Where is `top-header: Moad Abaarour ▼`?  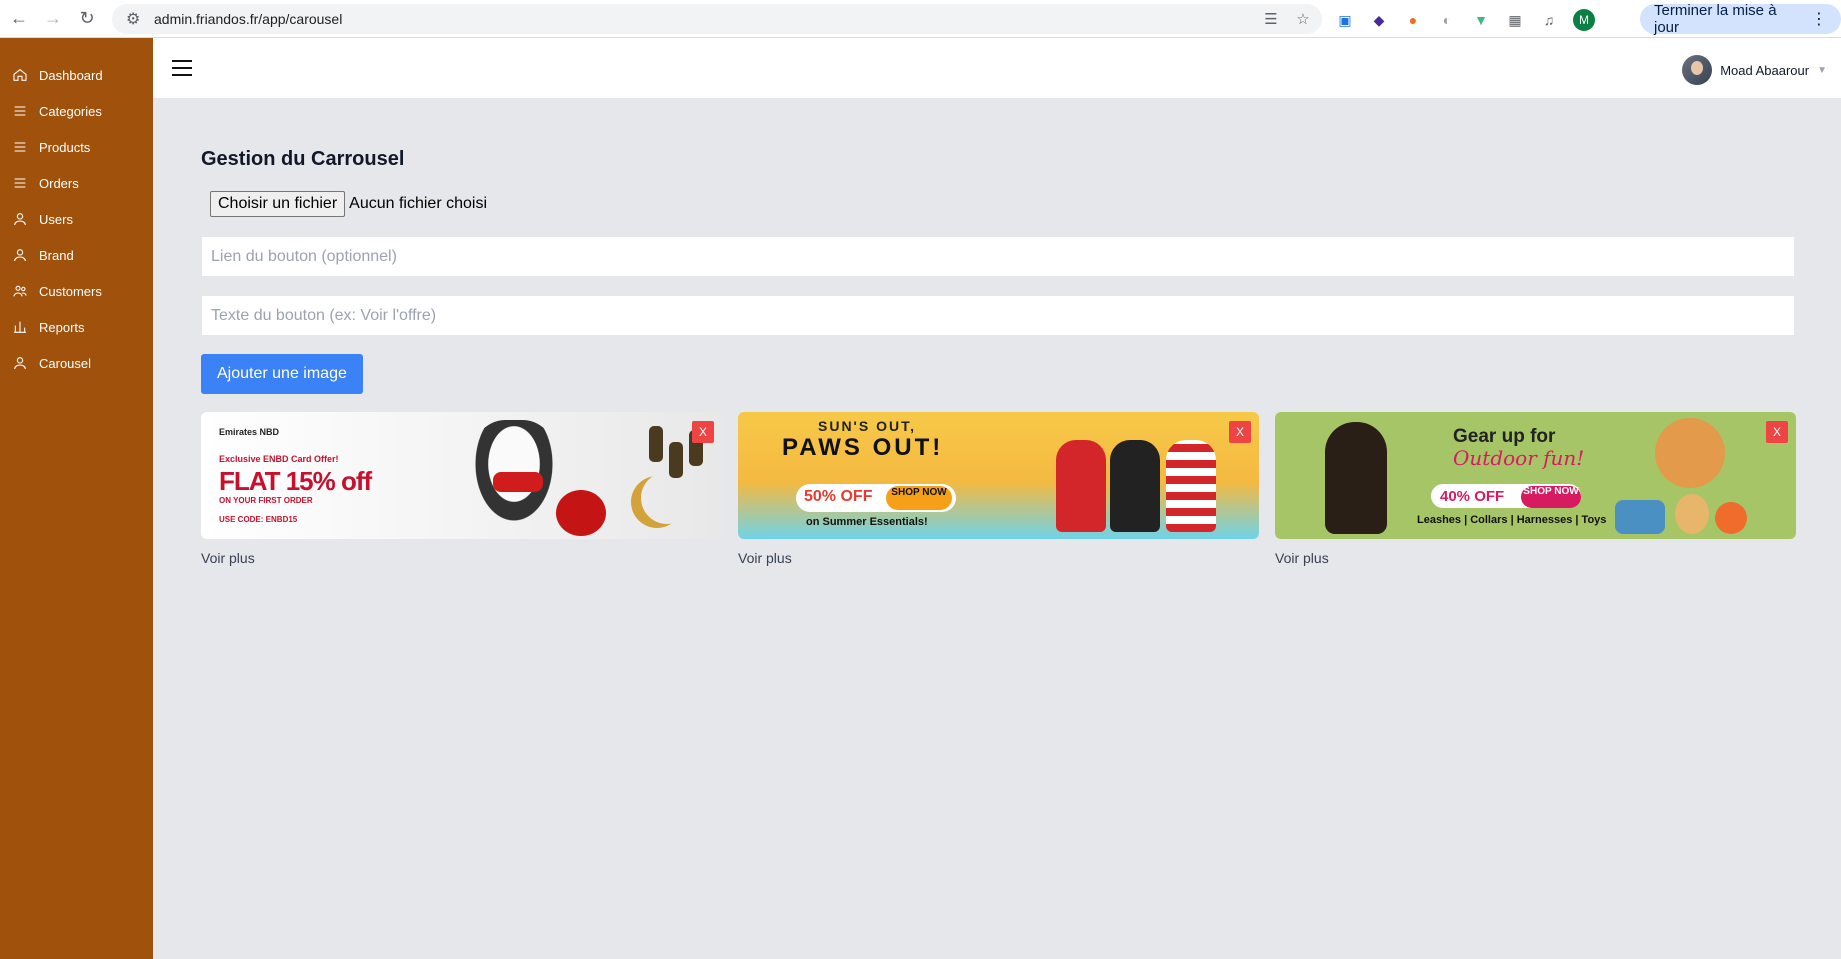 top-header: Moad Abaarour ▼ is located at coordinates (997, 68).